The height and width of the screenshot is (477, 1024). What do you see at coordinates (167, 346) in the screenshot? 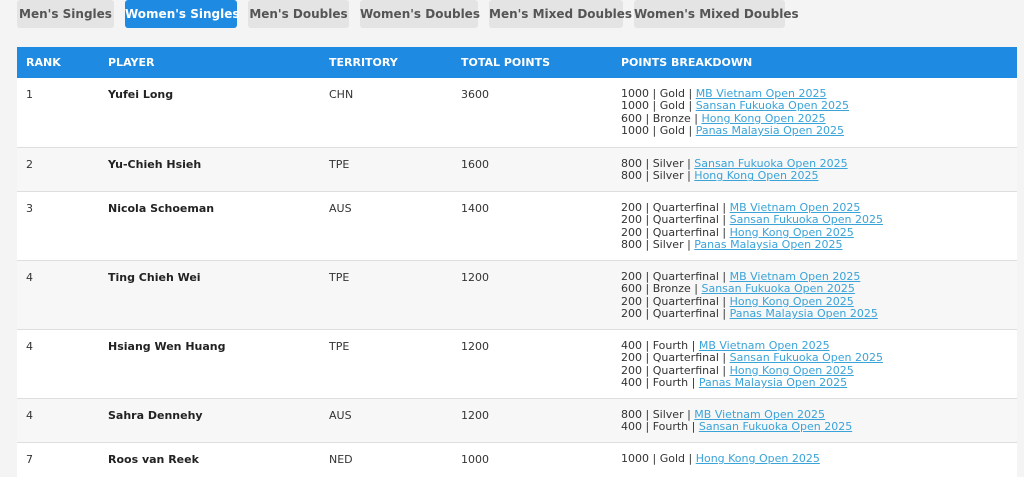
I see `player-name: Hsiang Wen Huang` at bounding box center [167, 346].